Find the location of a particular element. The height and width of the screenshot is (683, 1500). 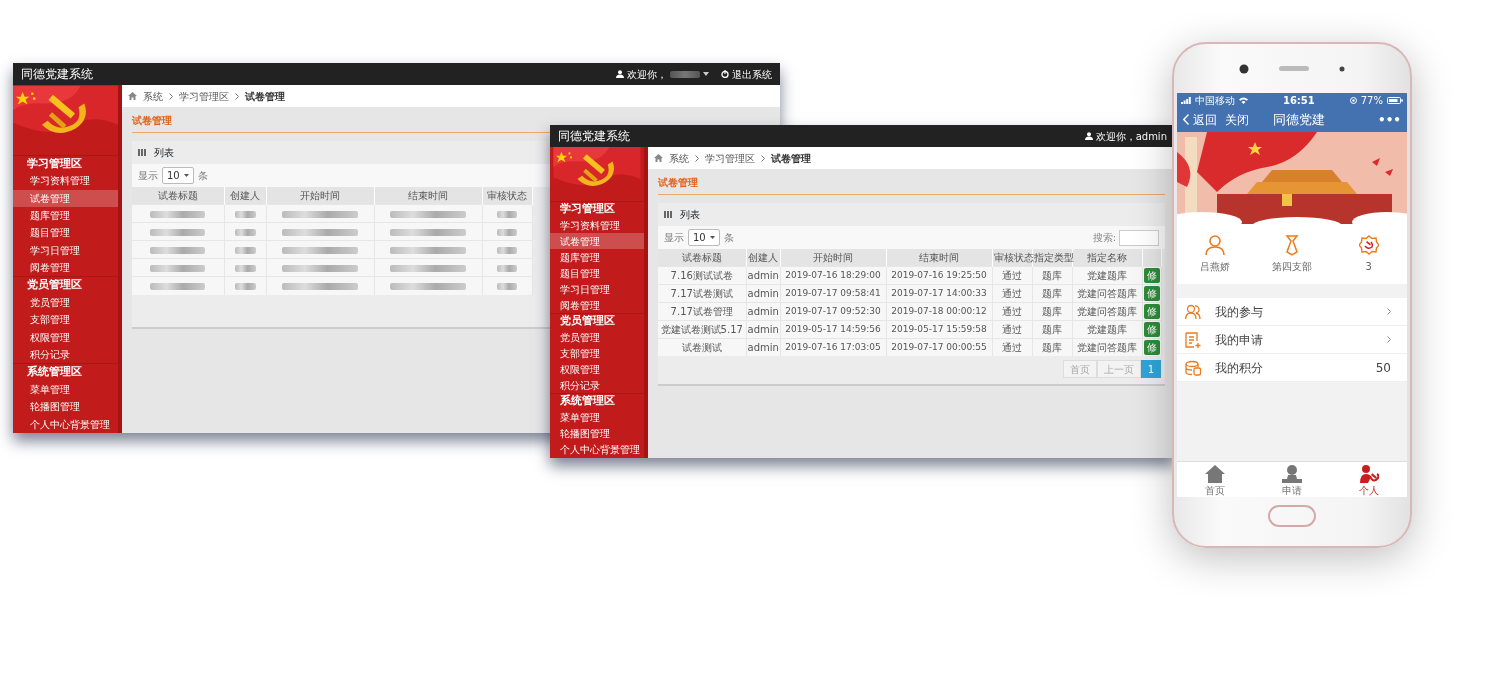

user-menu: 欢迎你，admin is located at coordinates (1125, 136).